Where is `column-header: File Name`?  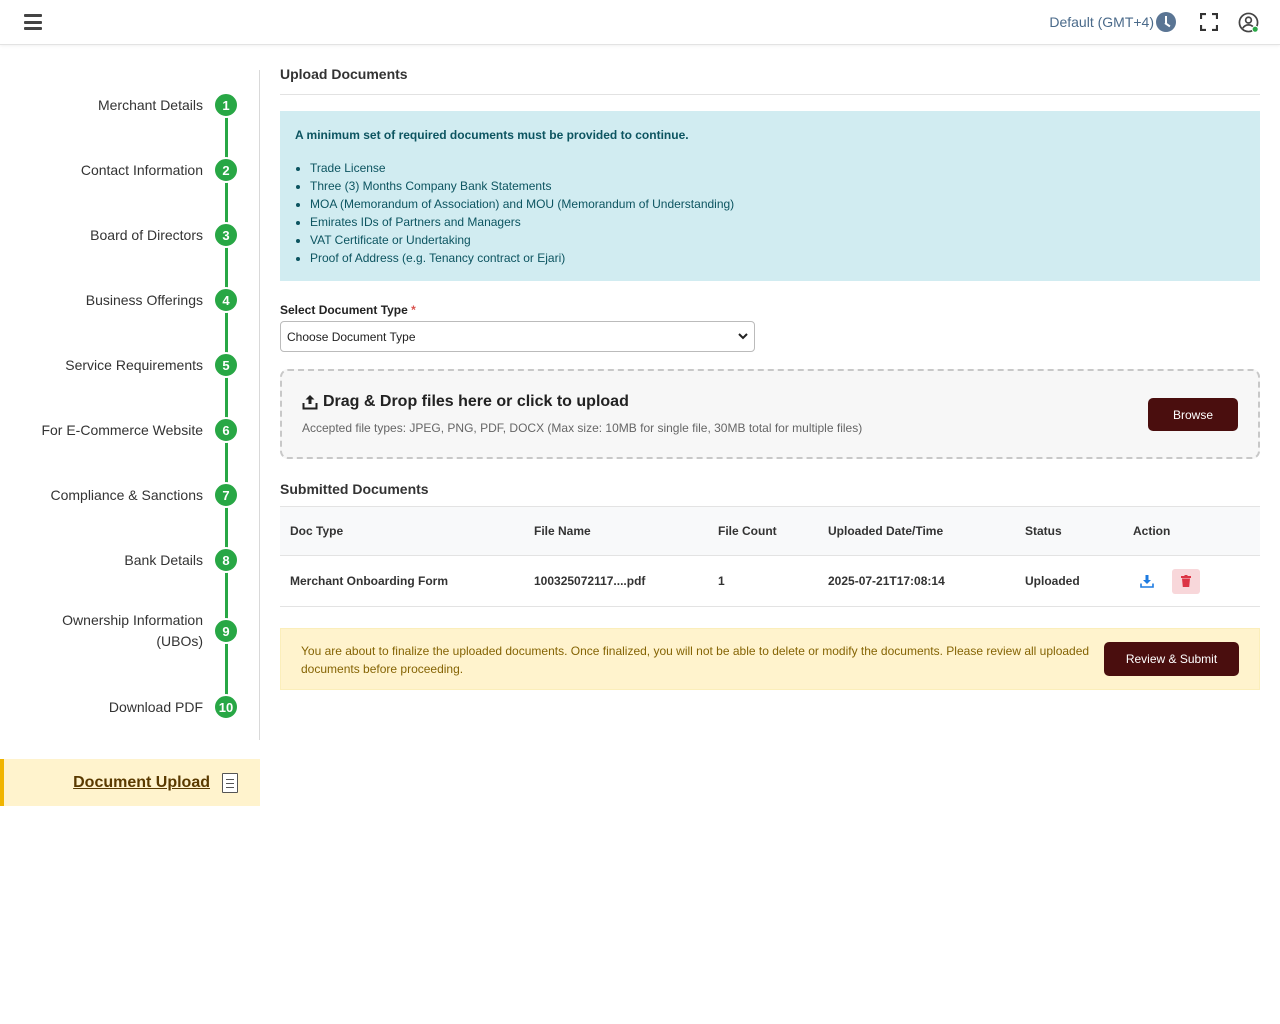
column-header: File Name is located at coordinates (562, 531).